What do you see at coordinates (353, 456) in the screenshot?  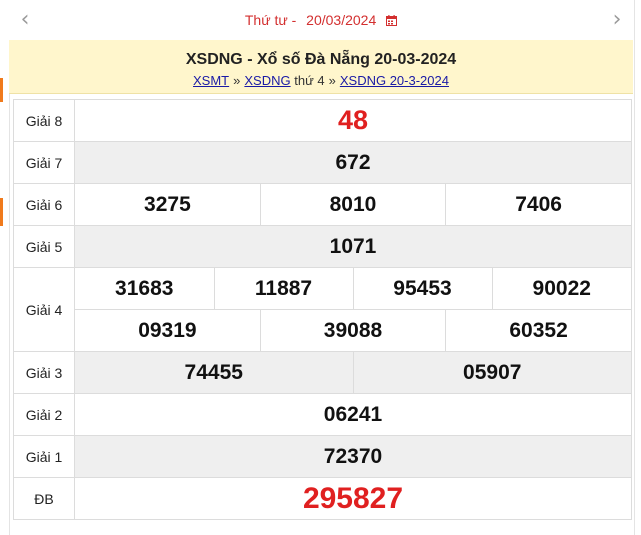 I see `prize-number: 72370` at bounding box center [353, 456].